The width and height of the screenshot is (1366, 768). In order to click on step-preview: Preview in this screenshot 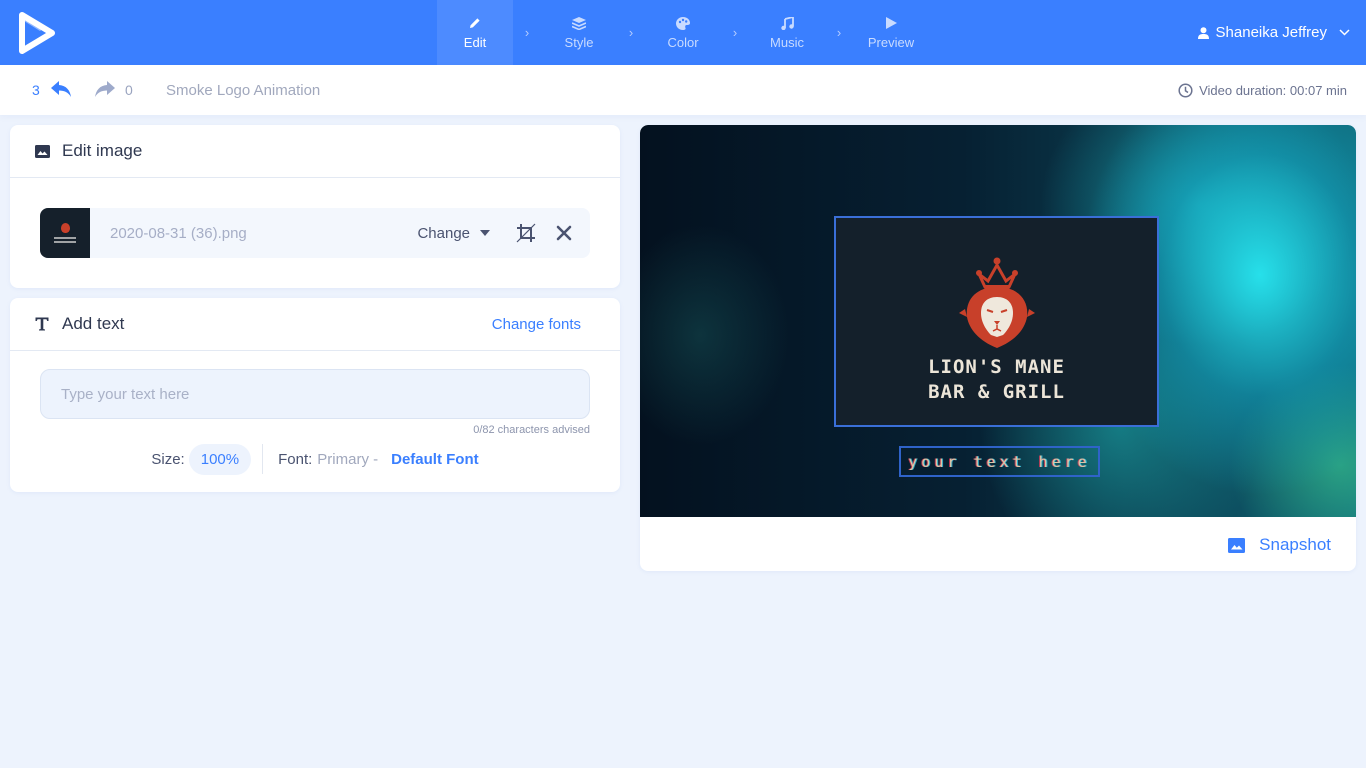, I will do `click(891, 32)`.